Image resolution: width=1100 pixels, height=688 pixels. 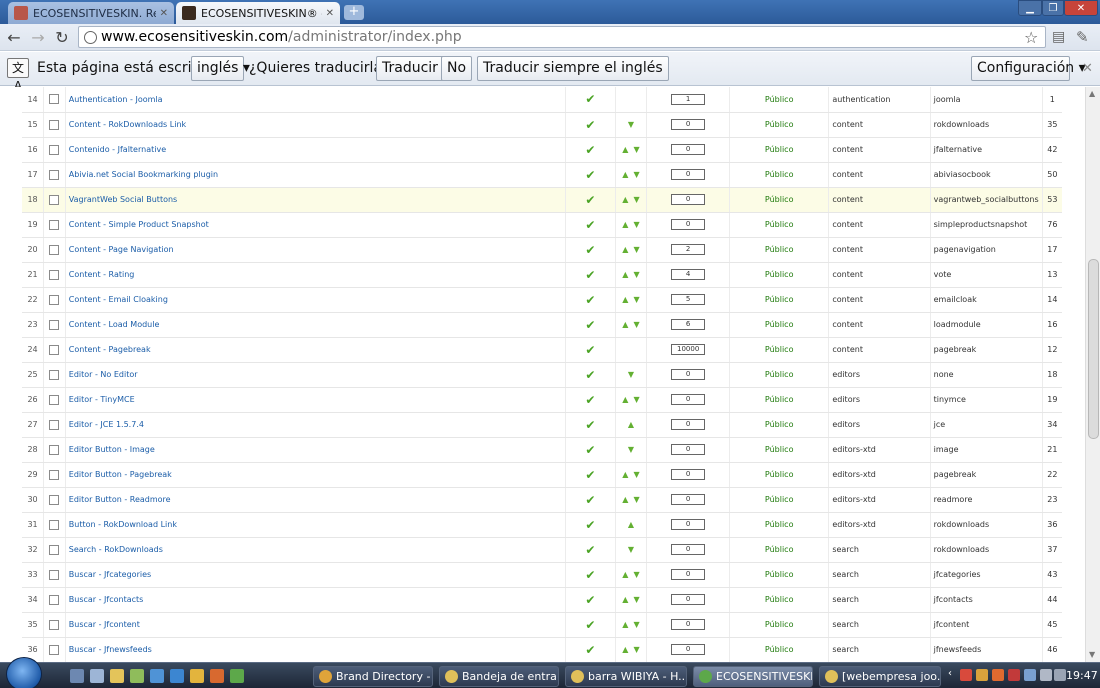 I want to click on media-icon, so click(x=197, y=676).